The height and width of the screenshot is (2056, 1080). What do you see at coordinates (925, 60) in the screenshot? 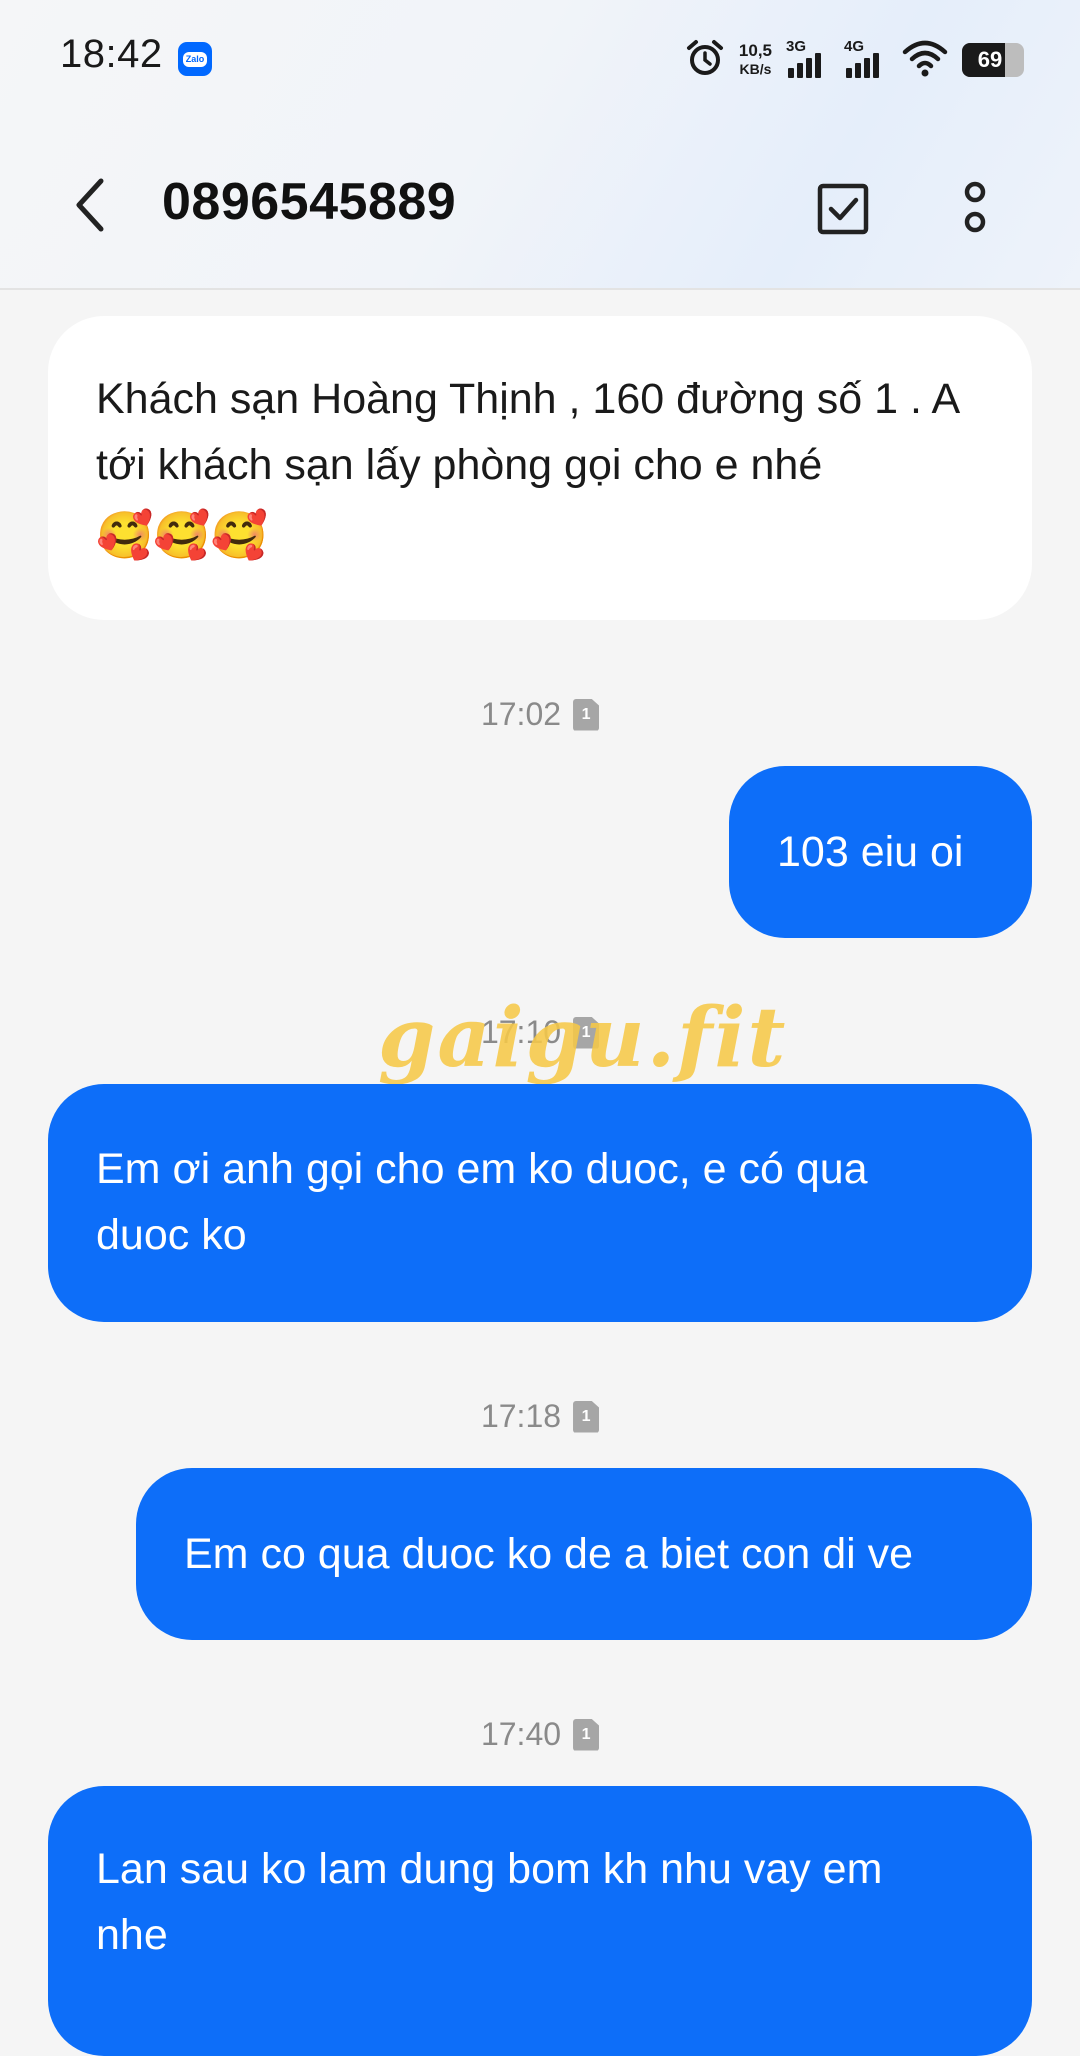
I see `wifi-icon` at bounding box center [925, 60].